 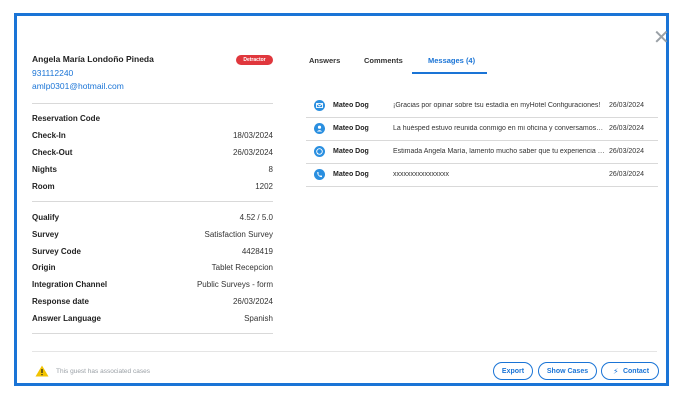 What do you see at coordinates (152, 320) in the screenshot?
I see `info-row: Answer Language Spanish` at bounding box center [152, 320].